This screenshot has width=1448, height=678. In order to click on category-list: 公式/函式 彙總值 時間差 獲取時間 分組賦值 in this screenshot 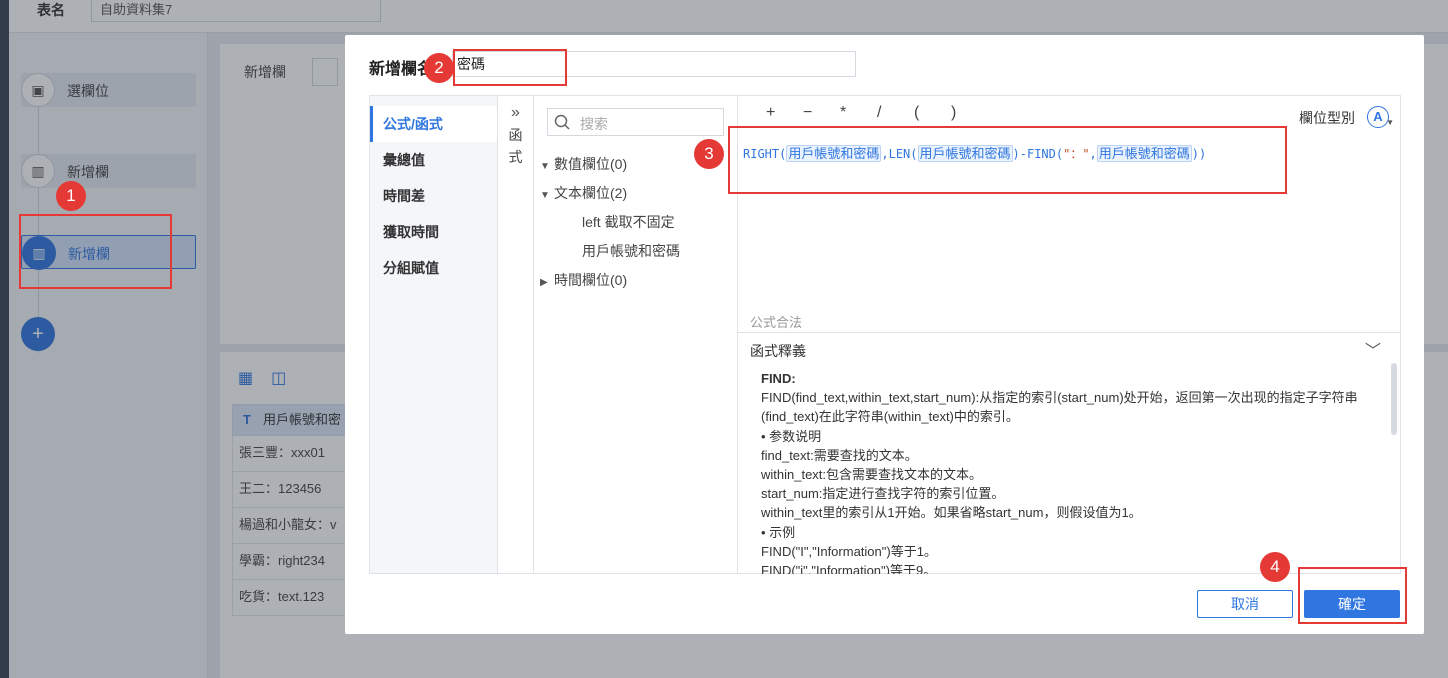, I will do `click(434, 334)`.